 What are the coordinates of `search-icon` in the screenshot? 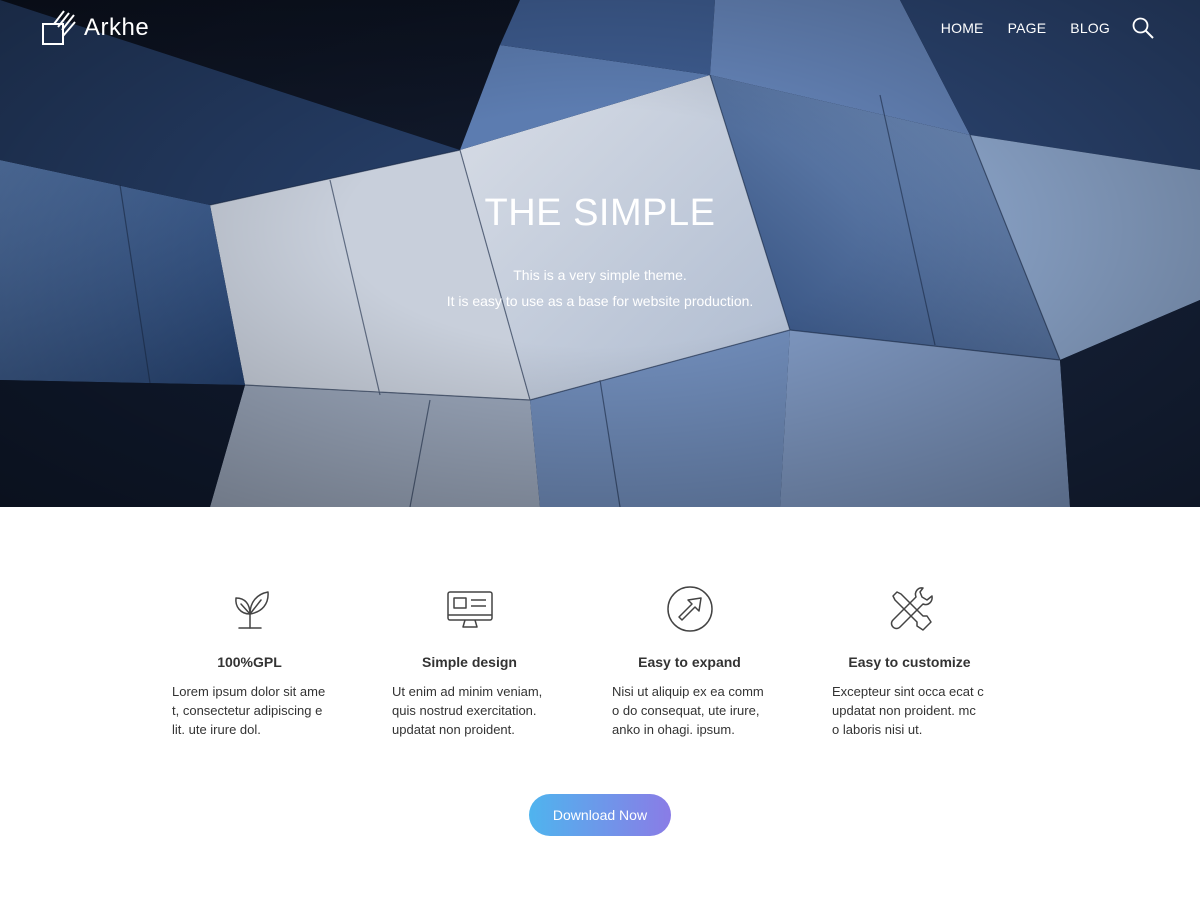 It's located at (1143, 28).